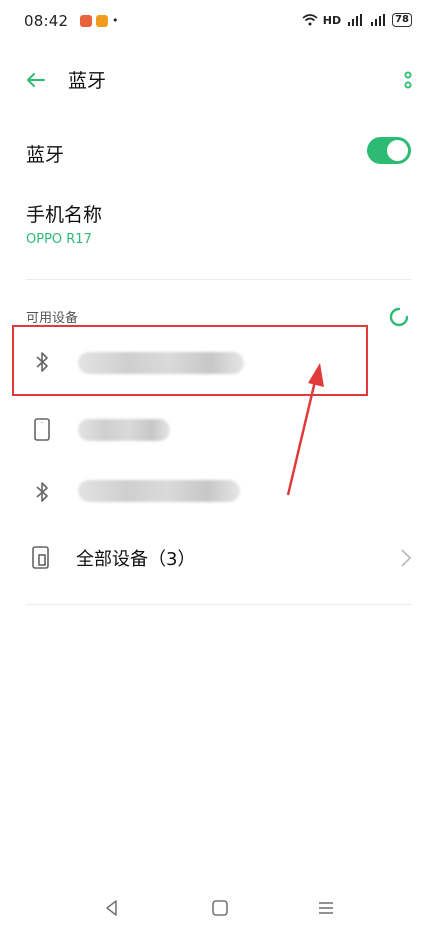 The height and width of the screenshot is (934, 442). Describe the element at coordinates (326, 908) in the screenshot. I see `menu-nav-icon` at that location.